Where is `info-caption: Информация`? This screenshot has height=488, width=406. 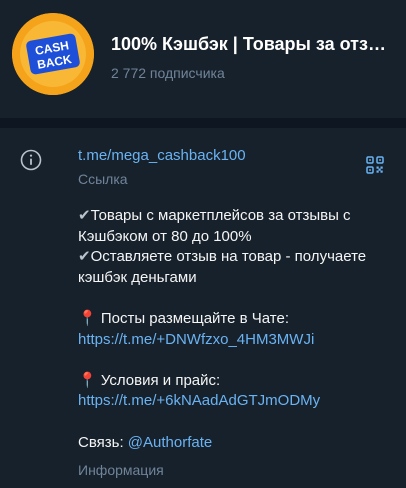 info-caption: Информация is located at coordinates (121, 470).